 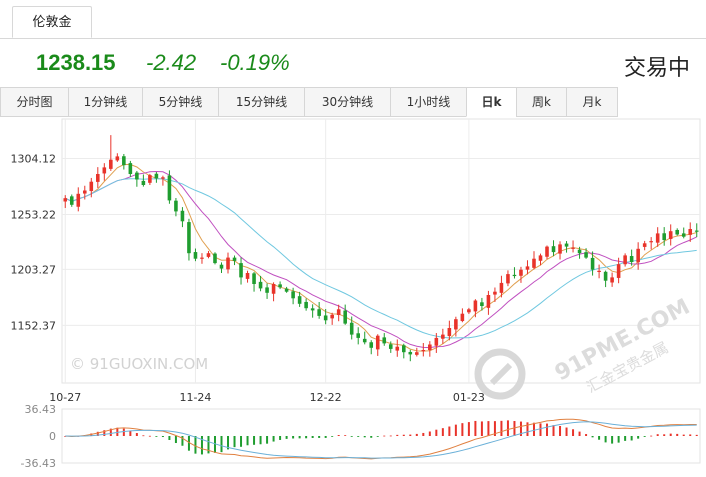 What do you see at coordinates (353, 64) in the screenshot?
I see `quote-row: 1238.15 -2.42 -0.19% 交易中` at bounding box center [353, 64].